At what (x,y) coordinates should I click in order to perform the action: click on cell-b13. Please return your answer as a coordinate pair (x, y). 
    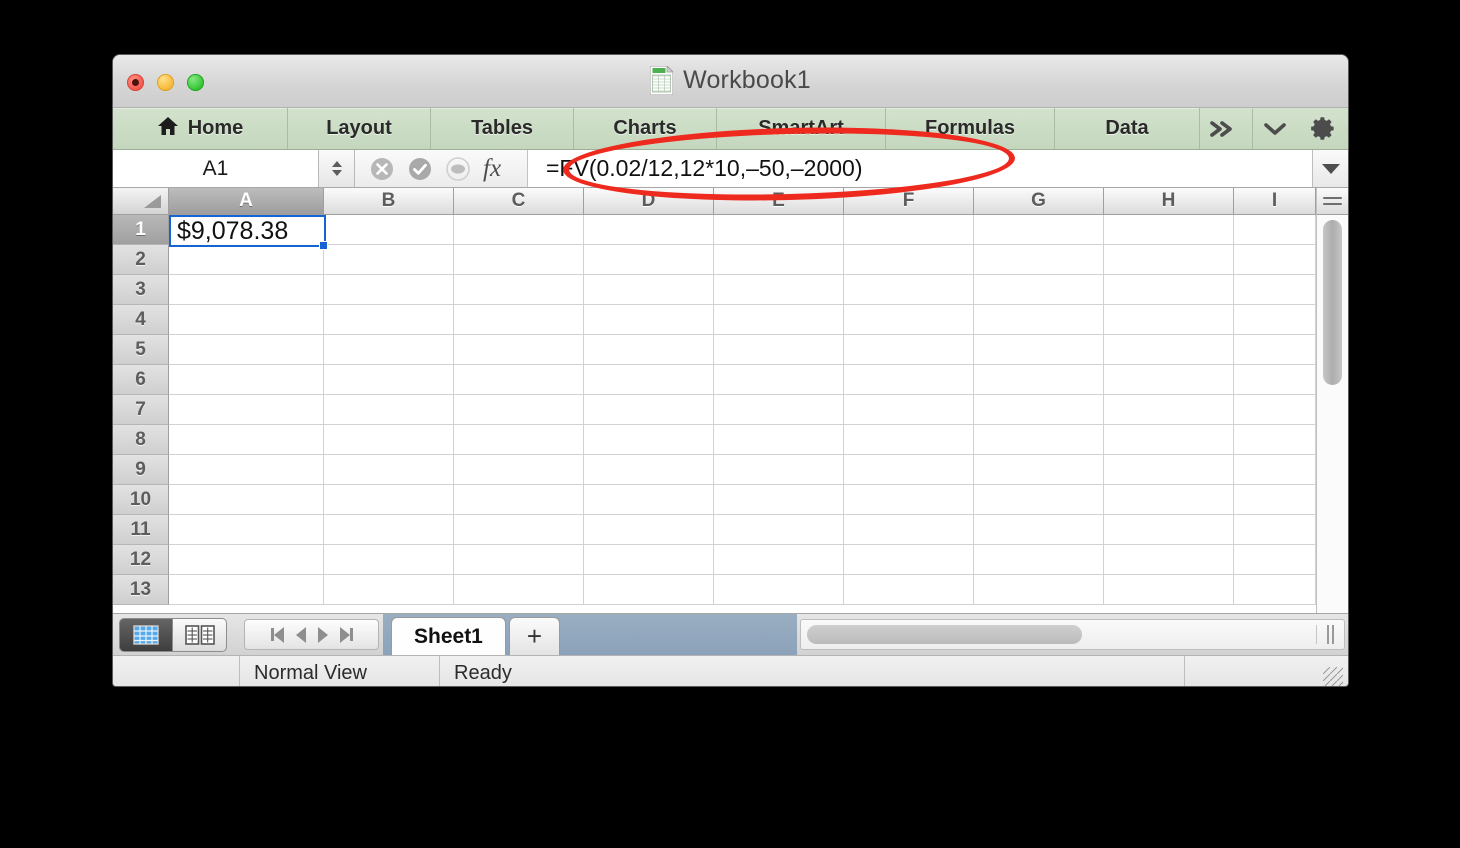
    Looking at the image, I should click on (389, 590).